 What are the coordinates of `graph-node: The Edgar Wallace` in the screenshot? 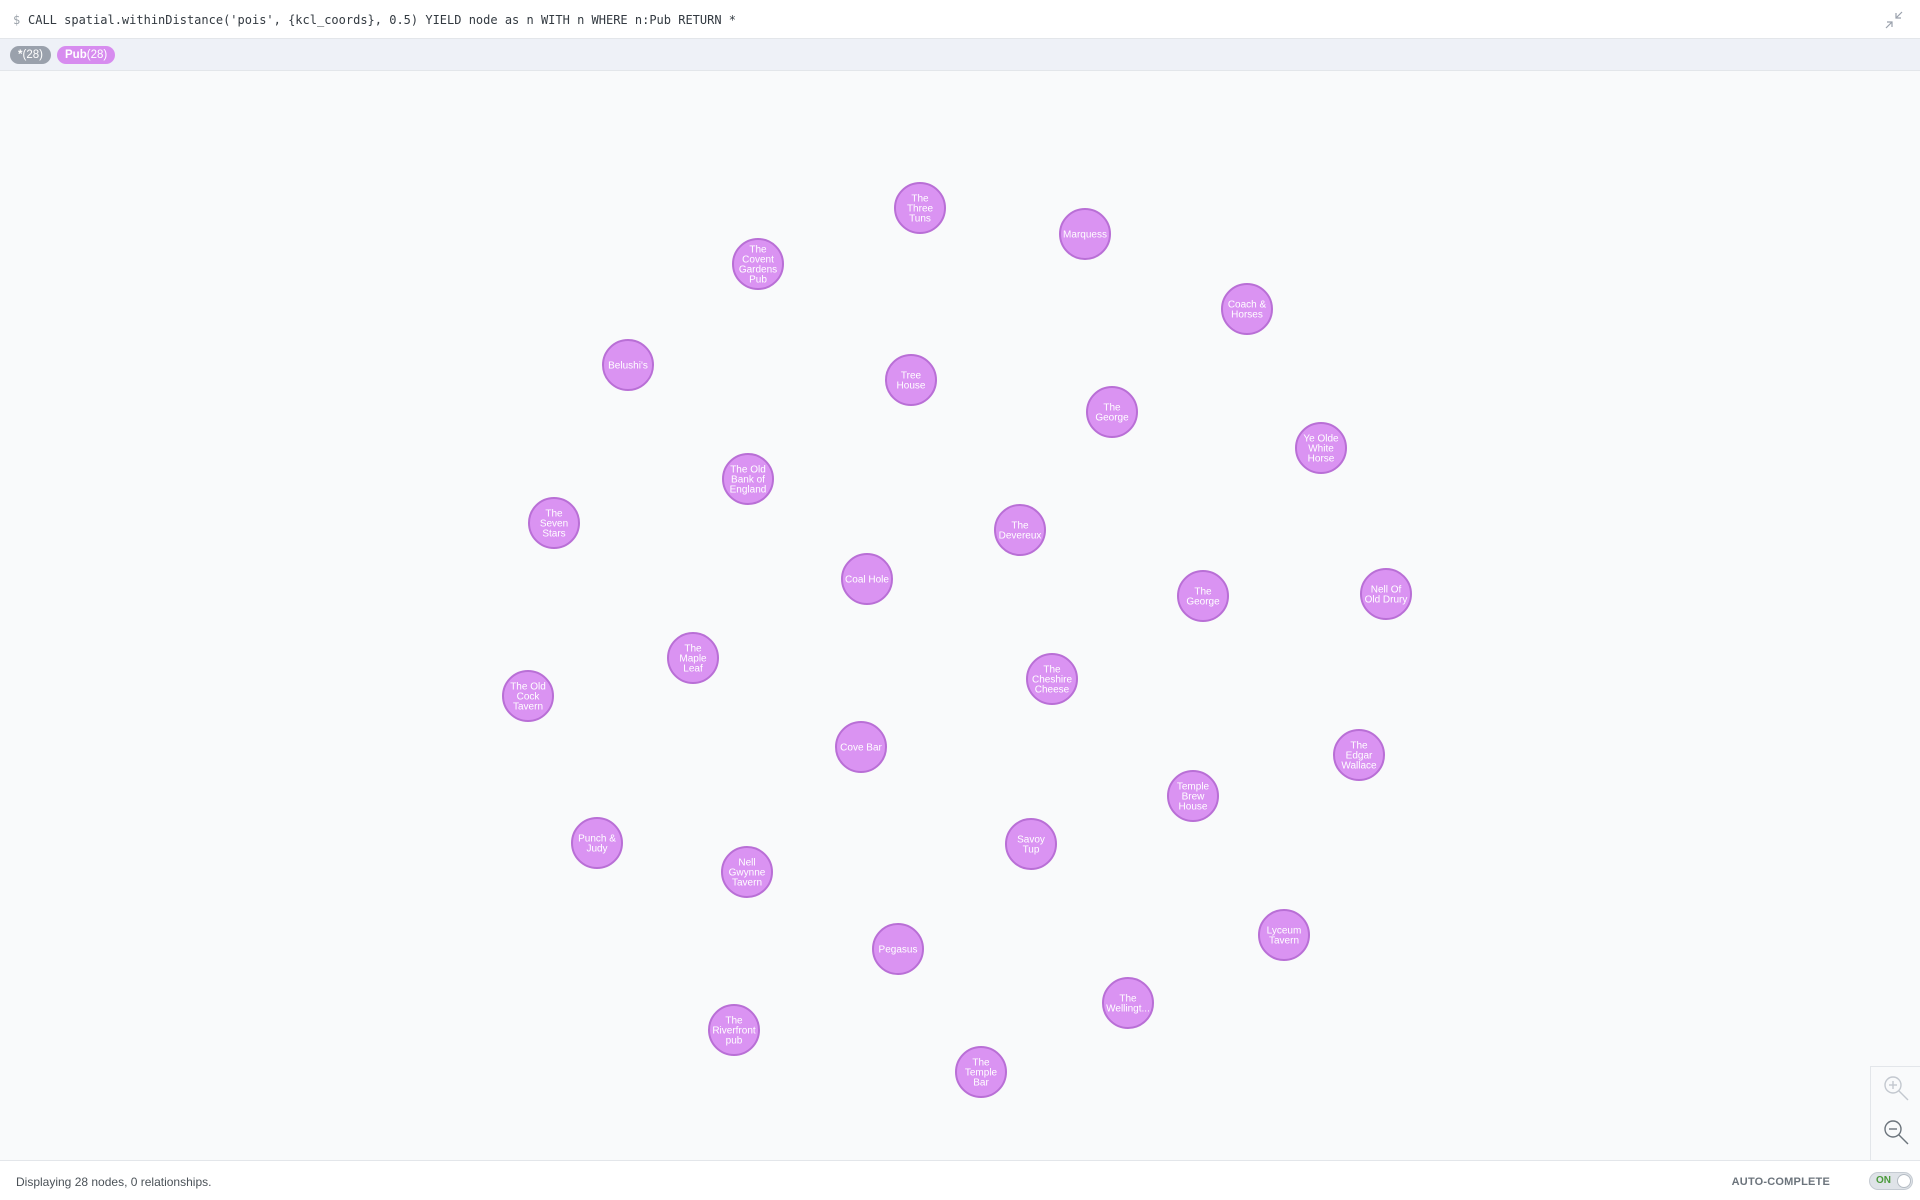 It's located at (1359, 755).